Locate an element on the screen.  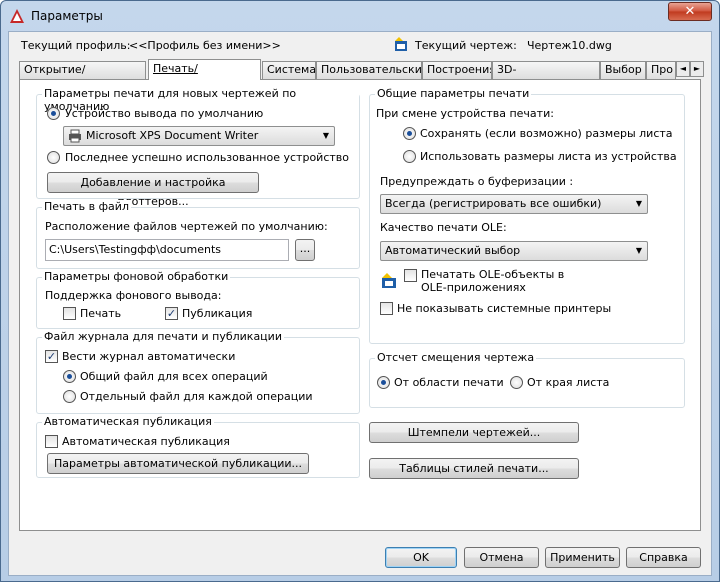
keep-paper-size-radio is located at coordinates (409, 133).